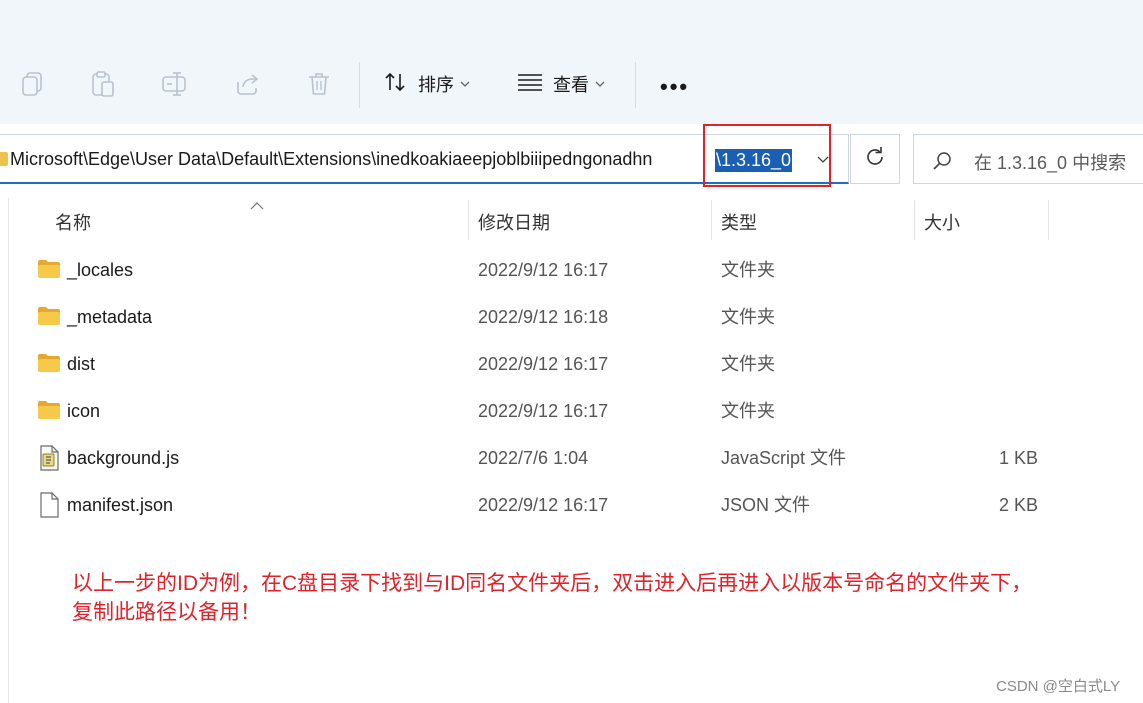 This screenshot has height=703, width=1143. I want to click on more-options-button: •••, so click(674, 87).